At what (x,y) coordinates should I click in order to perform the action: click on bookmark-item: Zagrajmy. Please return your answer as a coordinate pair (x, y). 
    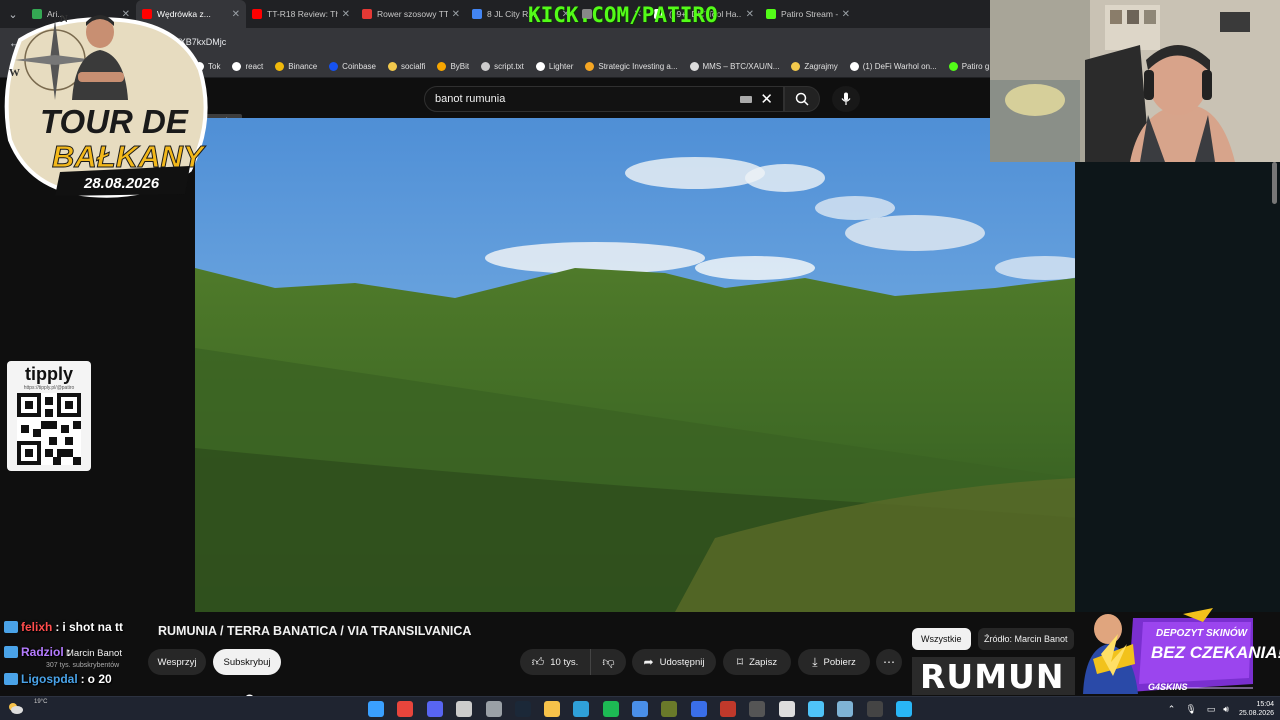
    Looking at the image, I should click on (814, 66).